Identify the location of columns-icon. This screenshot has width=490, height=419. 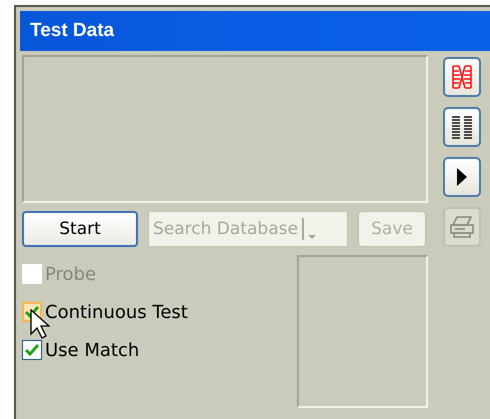
(462, 127).